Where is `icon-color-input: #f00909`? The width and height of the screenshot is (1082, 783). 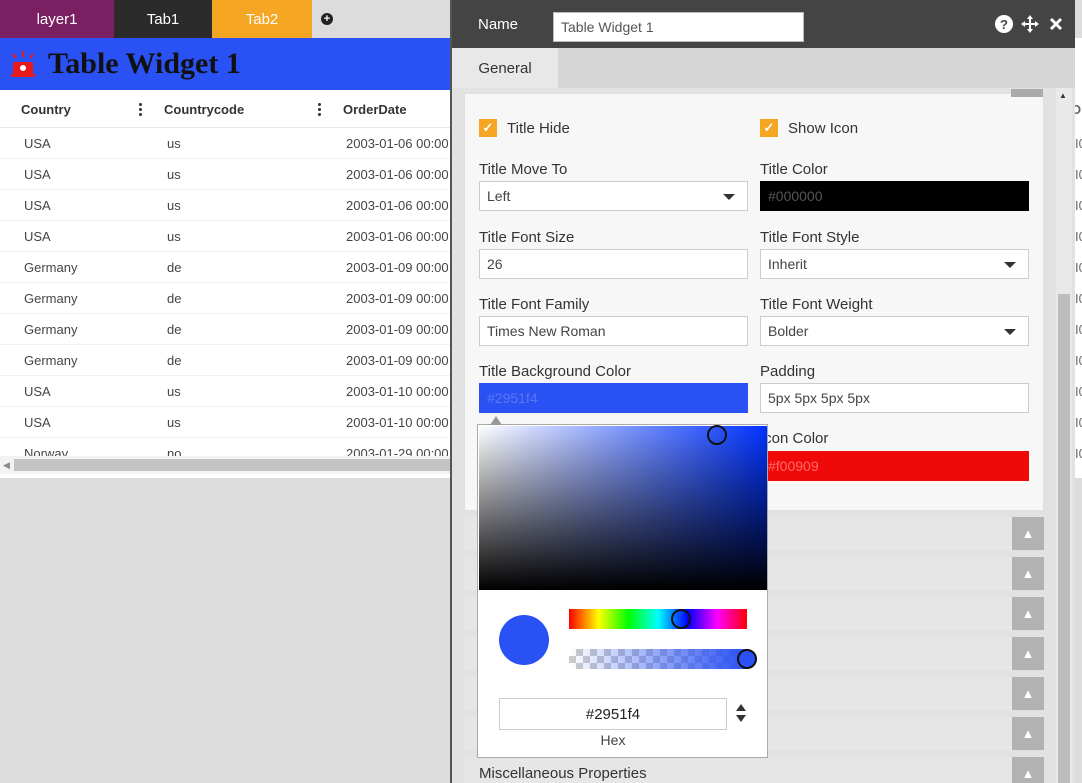 icon-color-input: #f00909 is located at coordinates (894, 466).